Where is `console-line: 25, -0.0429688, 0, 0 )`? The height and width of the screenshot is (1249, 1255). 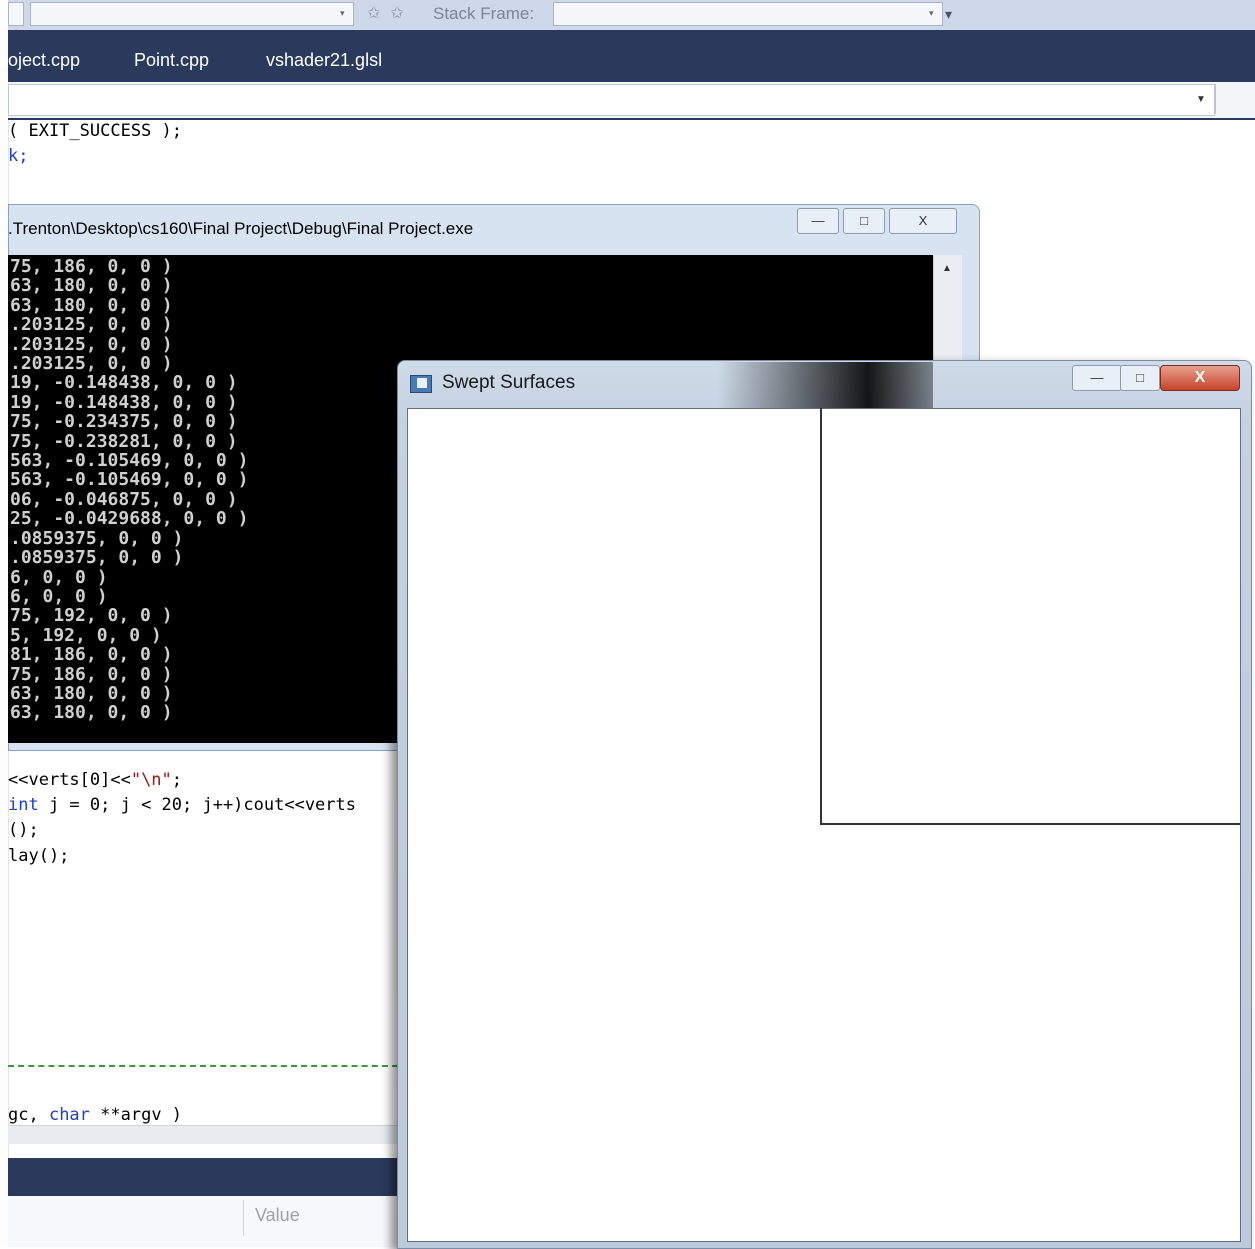 console-line: 25, -0.0429688, 0, 0 ) is located at coordinates (129, 519).